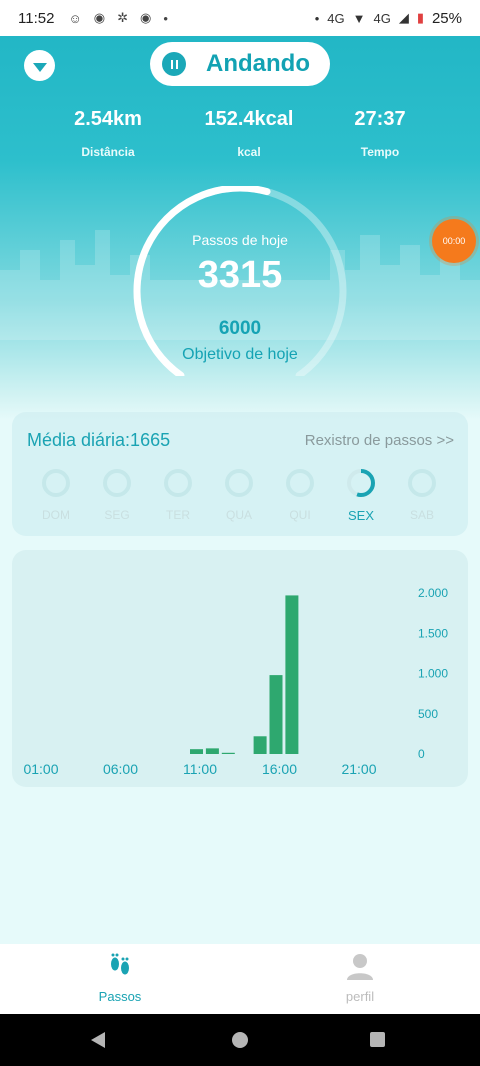  Describe the element at coordinates (249, 119) in the screenshot. I see `stat-value: 152.4kcal` at that location.